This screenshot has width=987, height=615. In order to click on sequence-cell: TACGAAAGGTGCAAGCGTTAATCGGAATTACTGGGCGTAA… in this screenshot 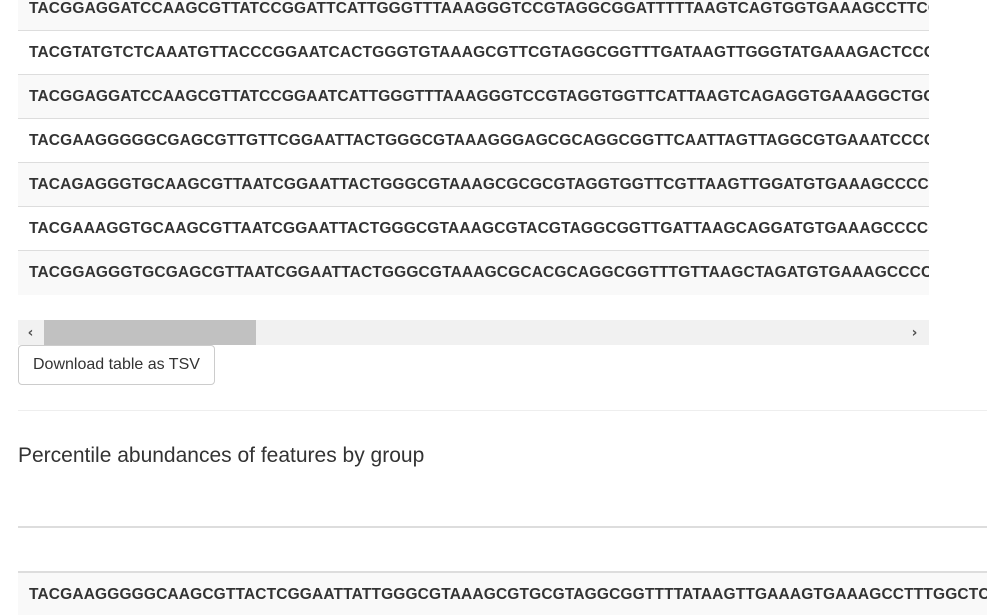, I will do `click(473, 228)`.